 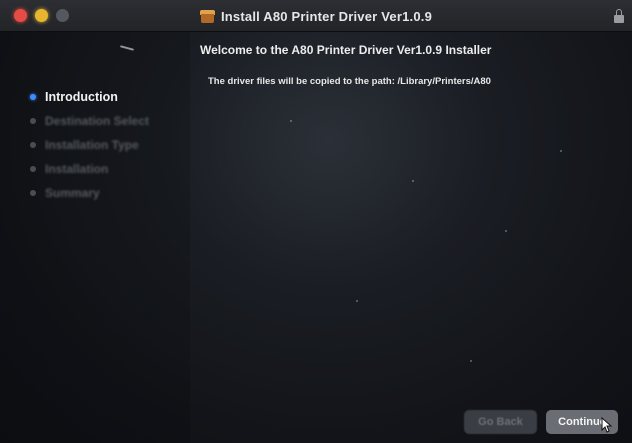 I want to click on step-installation: Installation, so click(x=69, y=169).